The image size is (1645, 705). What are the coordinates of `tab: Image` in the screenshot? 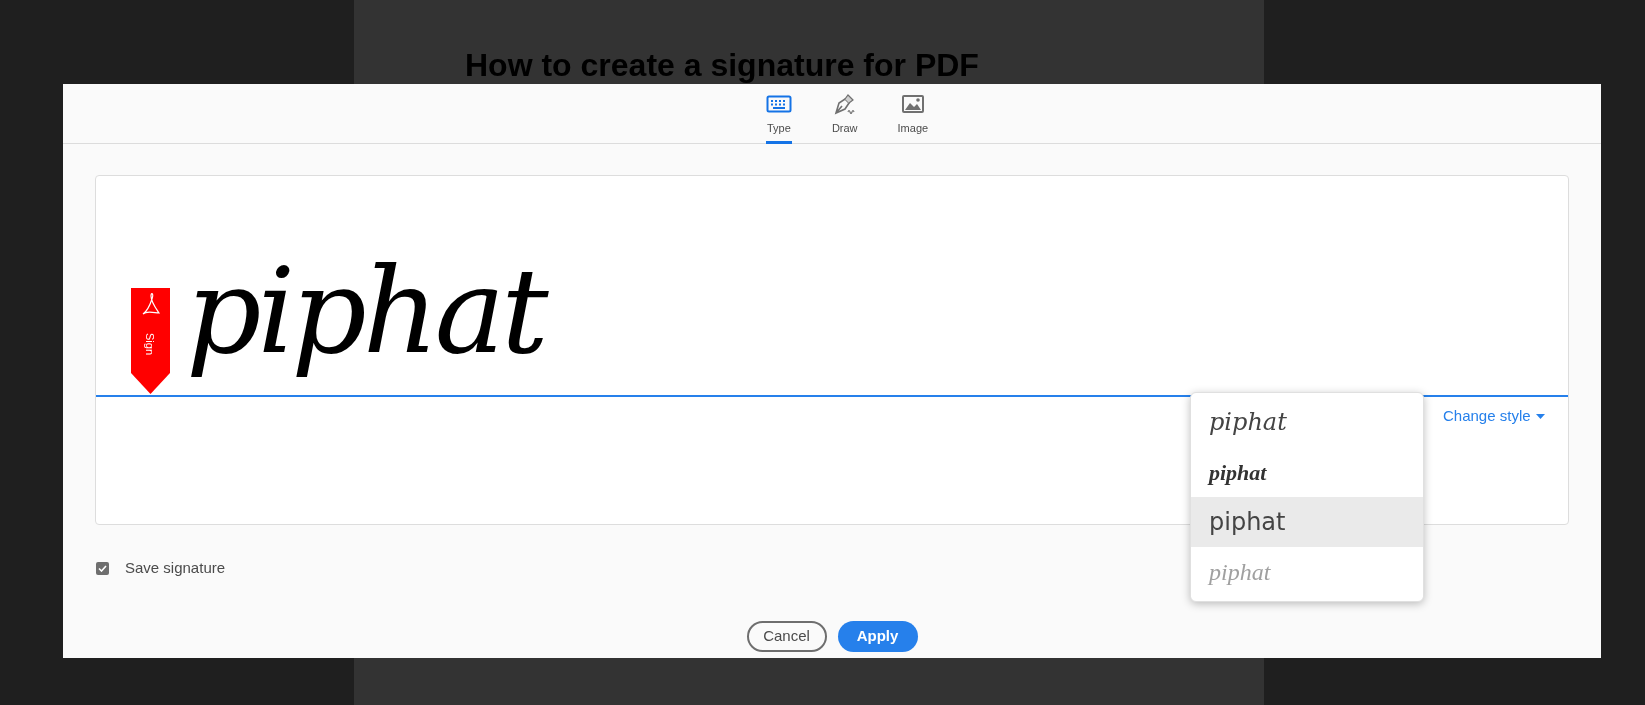 It's located at (913, 114).